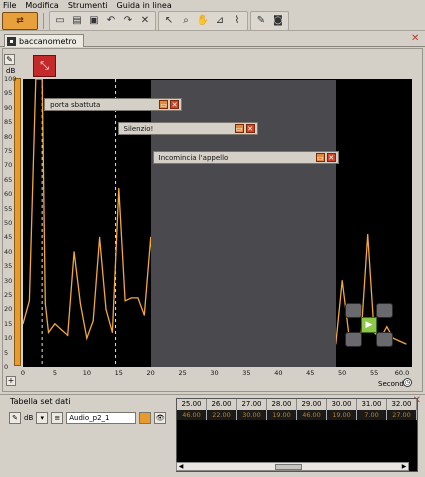 The height and width of the screenshot is (477, 425). Describe the element at coordinates (252, 415) in the screenshot. I see `table-cell: 30.00` at that location.